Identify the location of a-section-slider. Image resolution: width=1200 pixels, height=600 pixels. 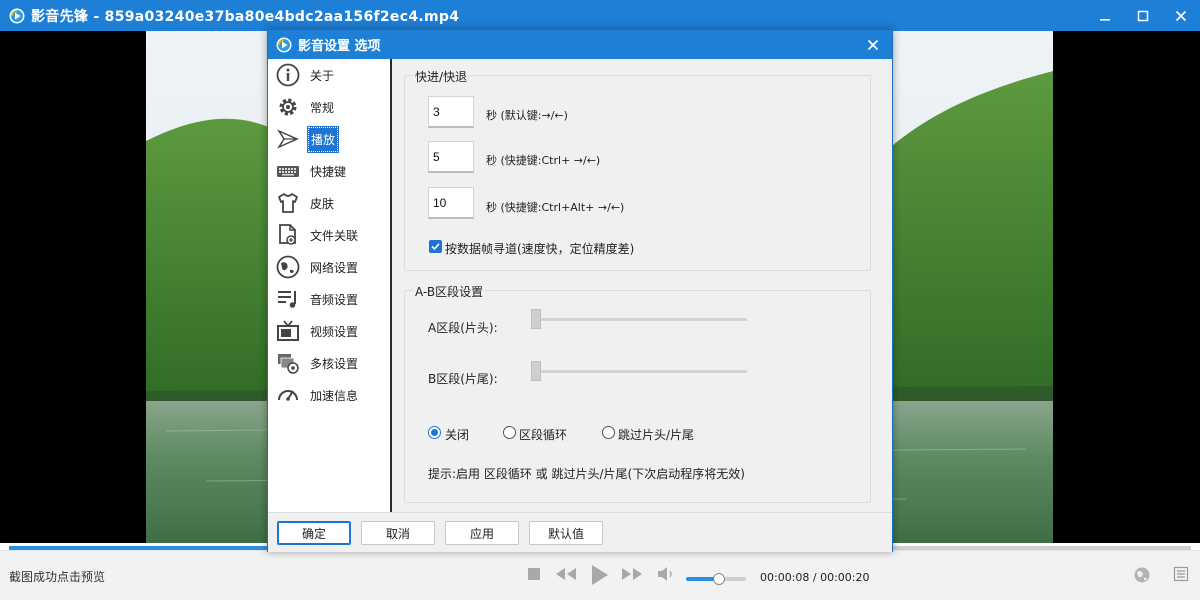
(640, 319).